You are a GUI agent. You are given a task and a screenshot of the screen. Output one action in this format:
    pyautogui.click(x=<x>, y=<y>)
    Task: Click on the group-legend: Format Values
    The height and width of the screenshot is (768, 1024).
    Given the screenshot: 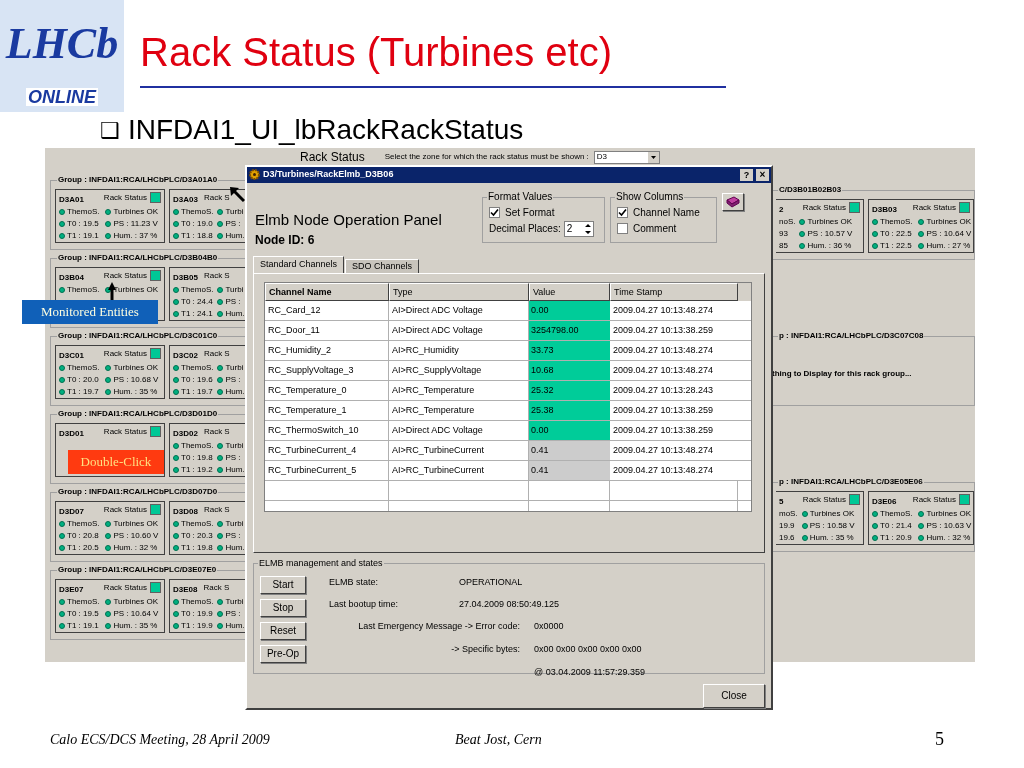 What is the action you would take?
    pyautogui.click(x=520, y=196)
    